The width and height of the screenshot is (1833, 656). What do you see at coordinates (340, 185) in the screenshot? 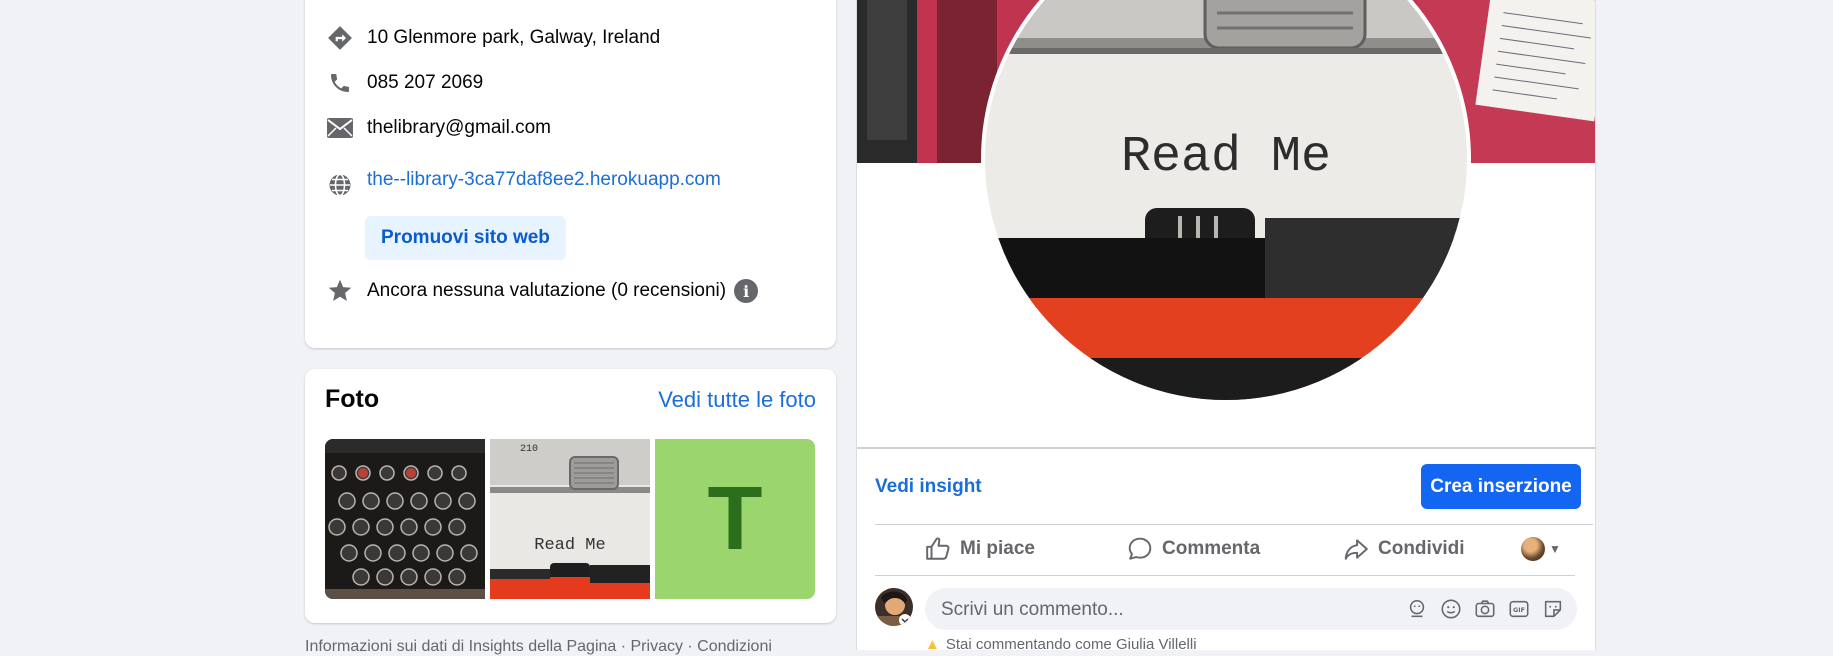
I see `globe-icon` at bounding box center [340, 185].